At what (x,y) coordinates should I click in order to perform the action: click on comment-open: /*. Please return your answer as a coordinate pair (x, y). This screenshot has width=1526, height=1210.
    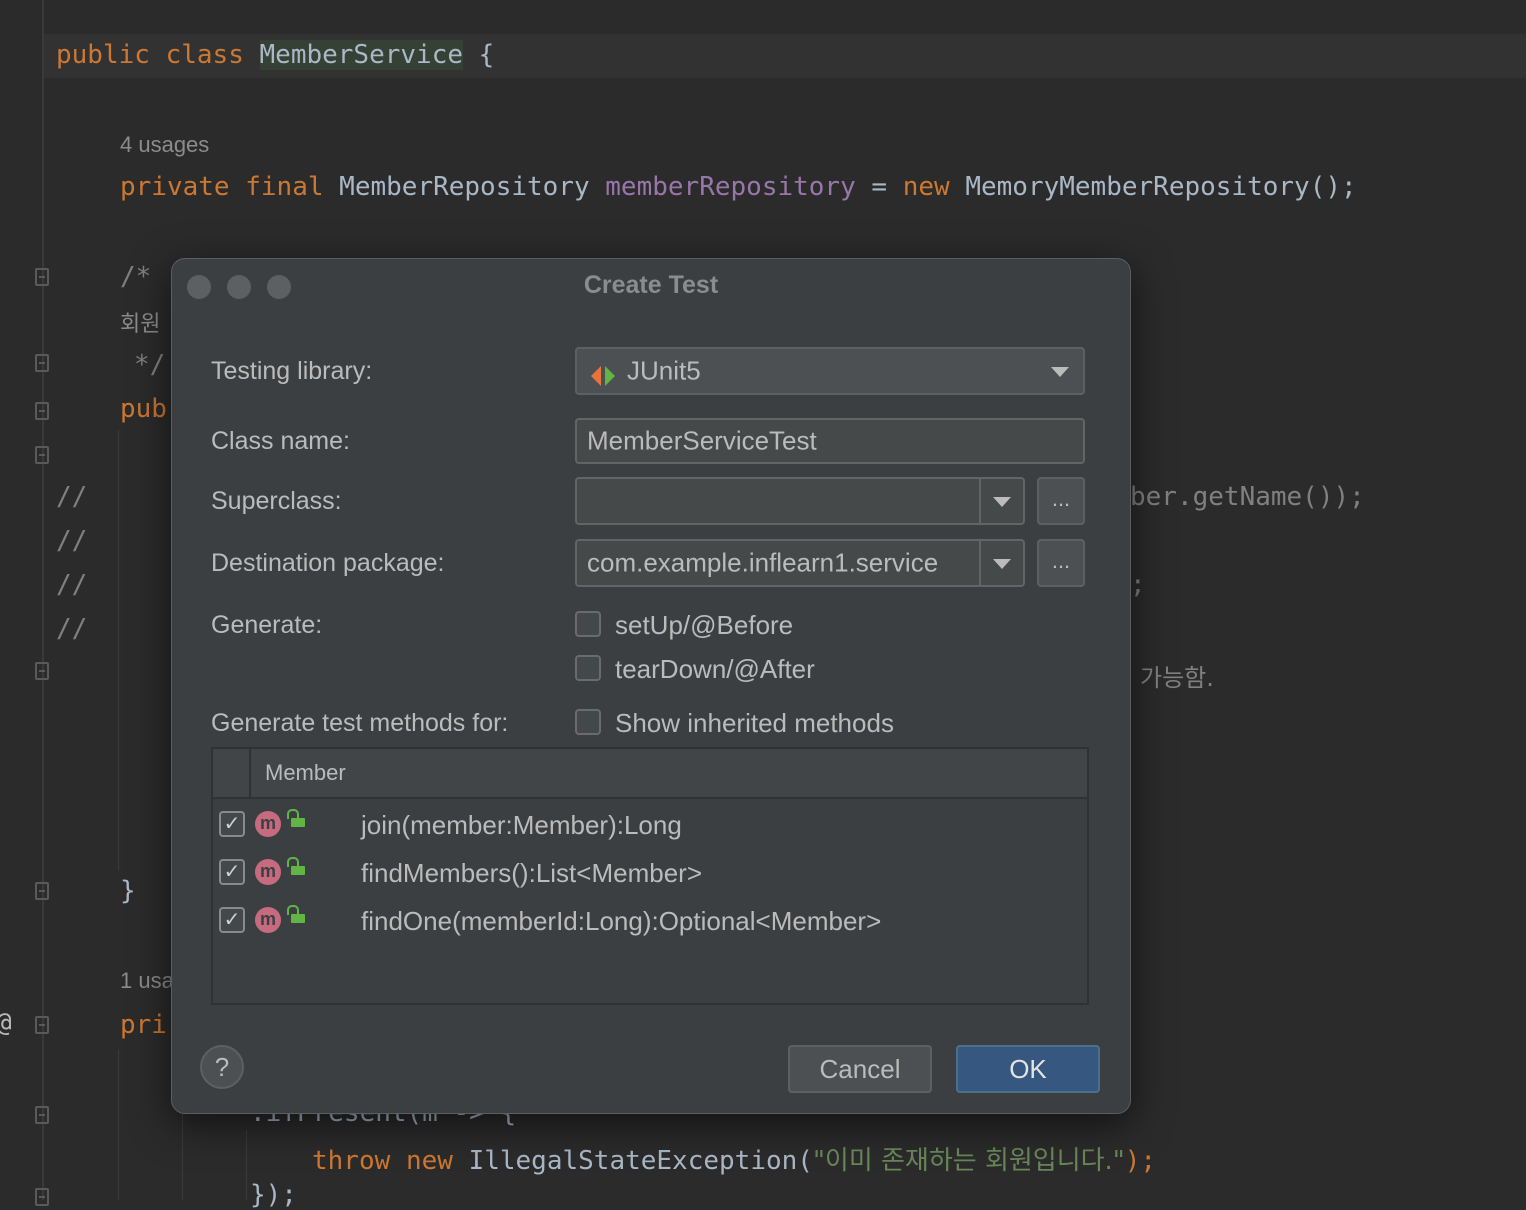
    Looking at the image, I should click on (136, 277).